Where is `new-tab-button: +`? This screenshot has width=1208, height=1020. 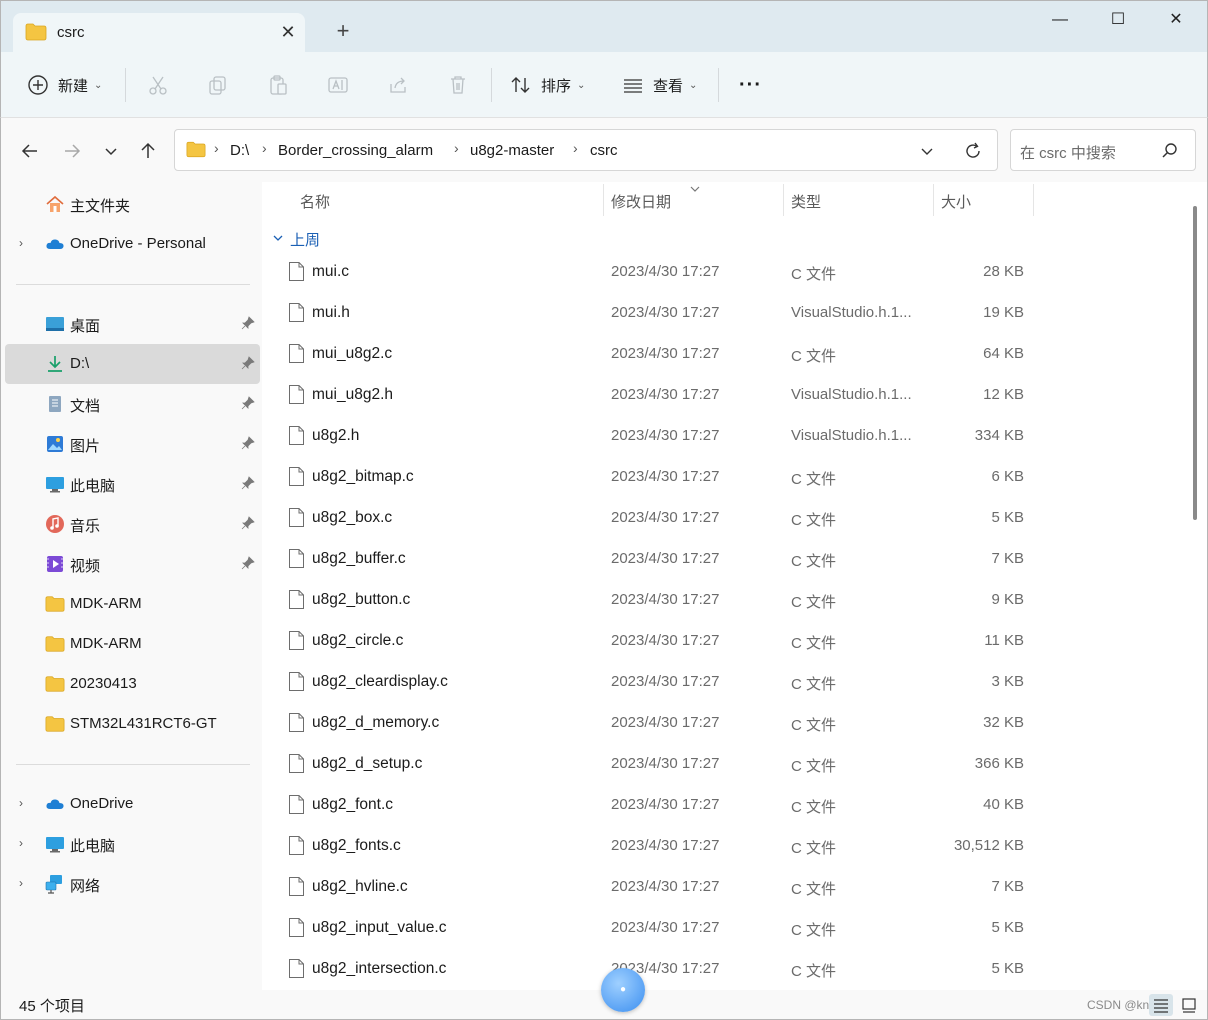 new-tab-button: + is located at coordinates (343, 31).